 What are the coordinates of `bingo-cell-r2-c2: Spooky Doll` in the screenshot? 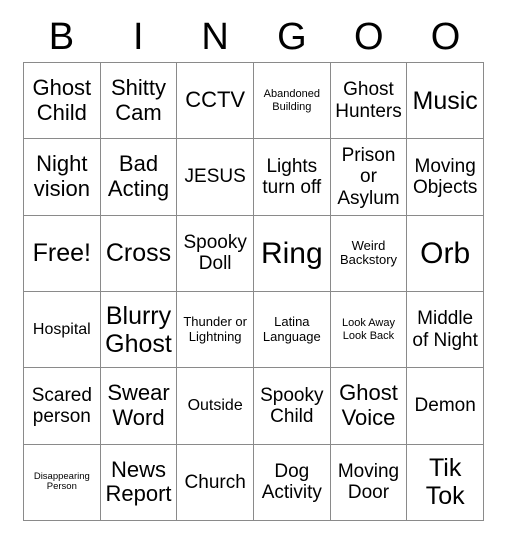 It's located at (215, 253).